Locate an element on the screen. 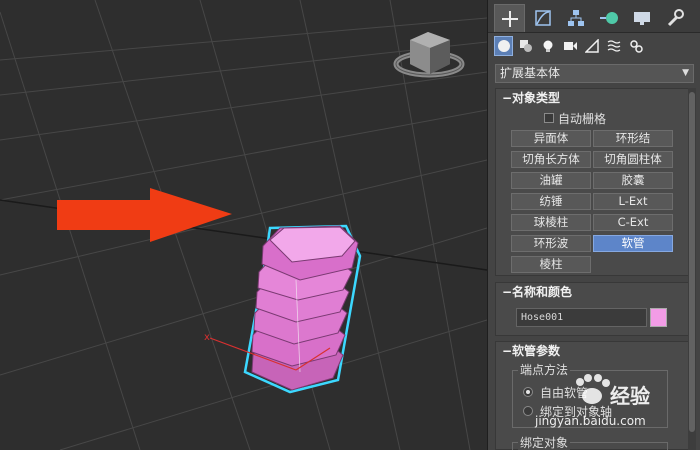 Image resolution: width=700 pixels, height=450 pixels. helpers-icon is located at coordinates (591, 46).